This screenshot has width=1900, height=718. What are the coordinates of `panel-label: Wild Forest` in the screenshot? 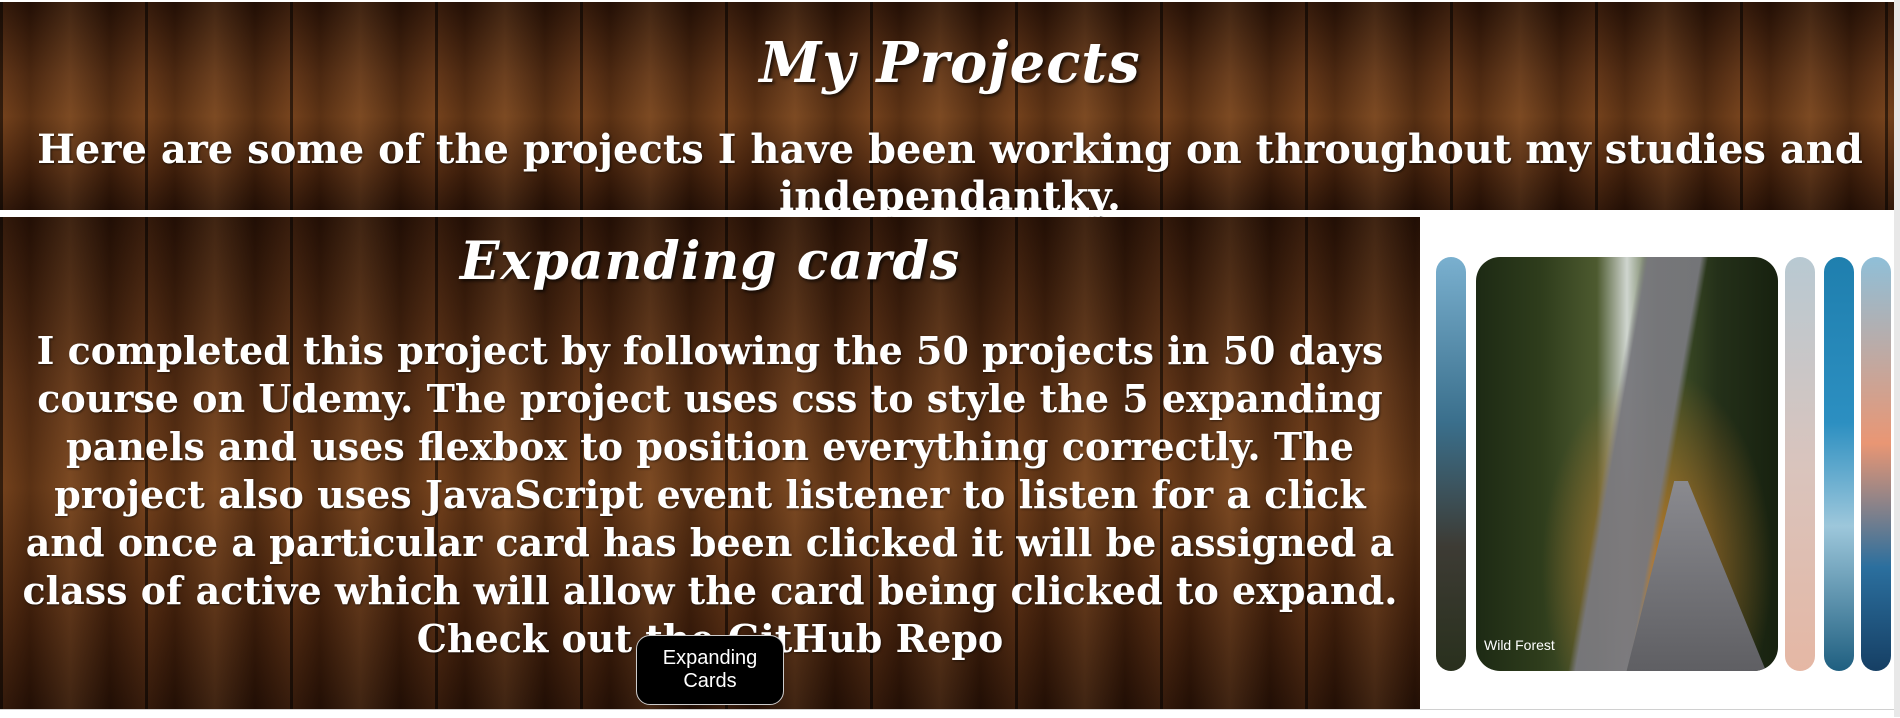 It's located at (1519, 645).